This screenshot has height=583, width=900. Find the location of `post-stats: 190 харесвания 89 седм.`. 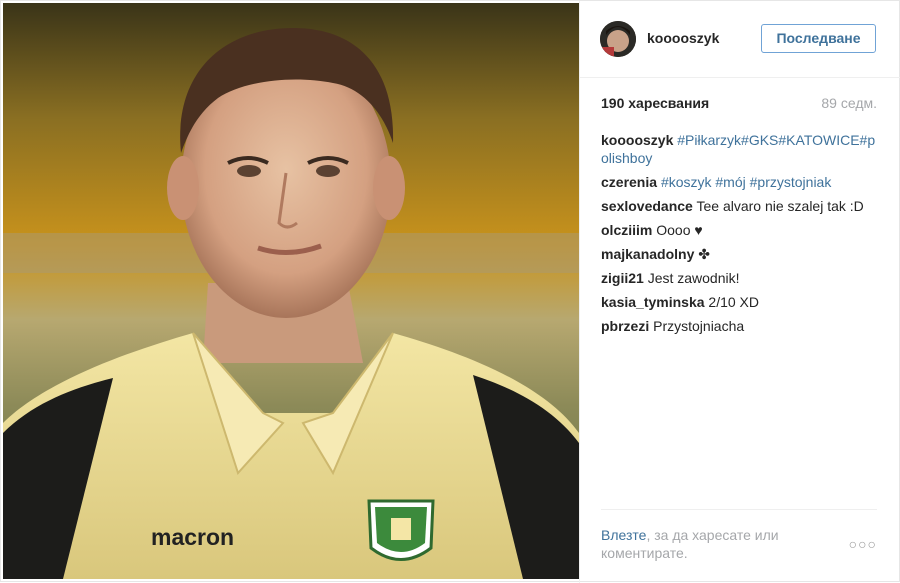

post-stats: 190 харесвания 89 седм. is located at coordinates (739, 104).